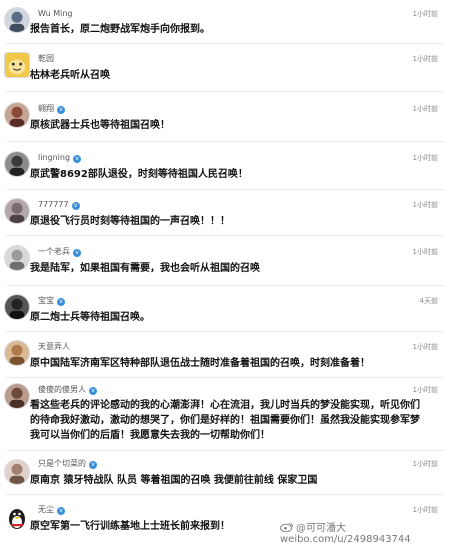 The image size is (450, 545). I want to click on comment-username: 乾园, so click(46, 59).